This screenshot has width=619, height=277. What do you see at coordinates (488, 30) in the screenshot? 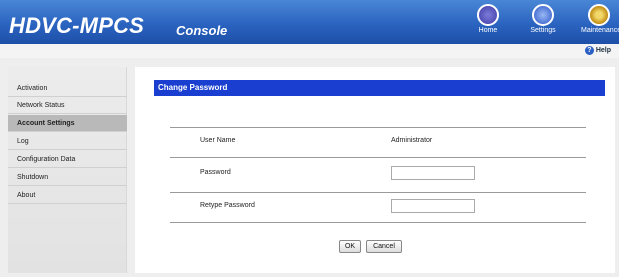
I see `home-label: Home` at bounding box center [488, 30].